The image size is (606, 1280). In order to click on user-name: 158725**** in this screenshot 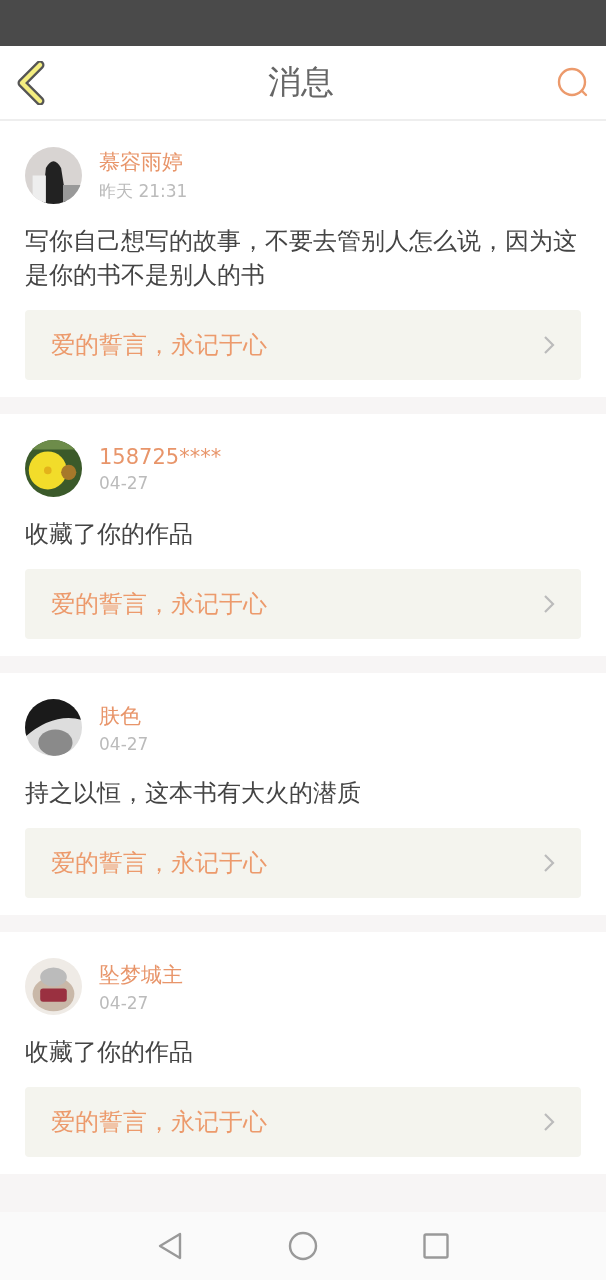, I will do `click(160, 456)`.